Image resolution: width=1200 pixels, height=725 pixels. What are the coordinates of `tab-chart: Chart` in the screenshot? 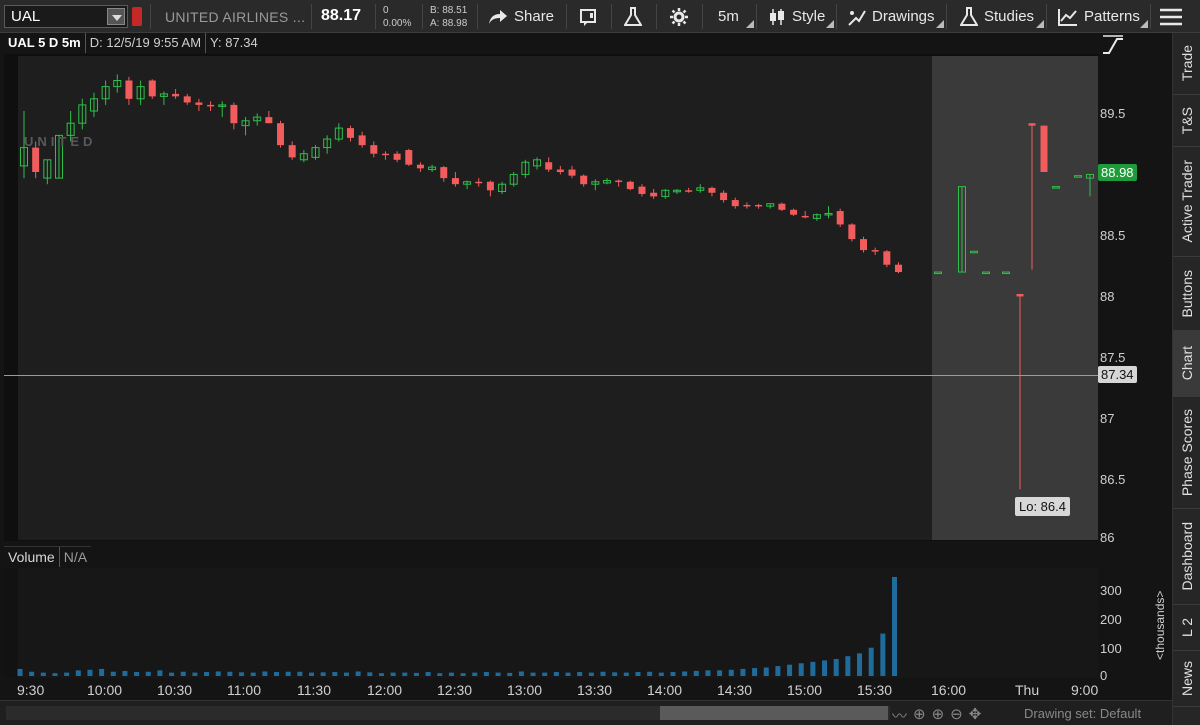 It's located at (1186, 364).